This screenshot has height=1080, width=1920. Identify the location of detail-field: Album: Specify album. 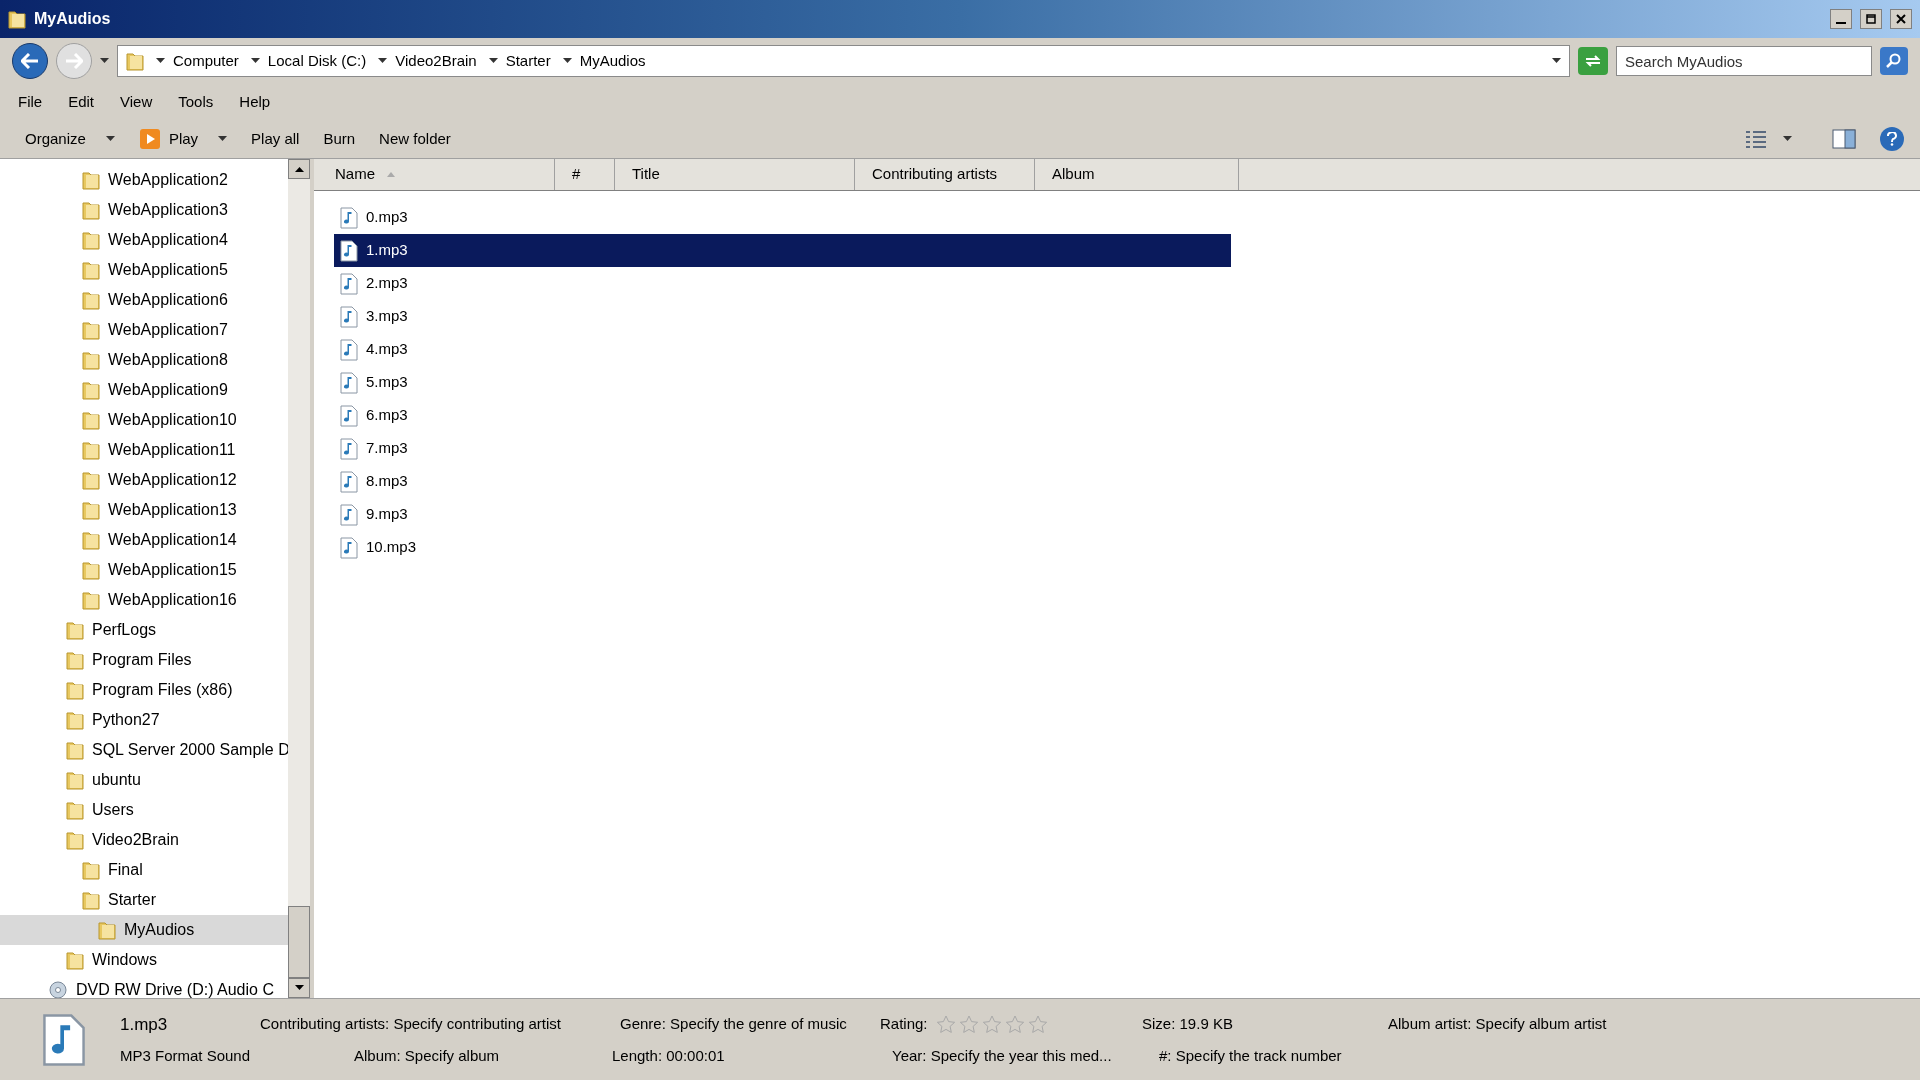
(427, 1055).